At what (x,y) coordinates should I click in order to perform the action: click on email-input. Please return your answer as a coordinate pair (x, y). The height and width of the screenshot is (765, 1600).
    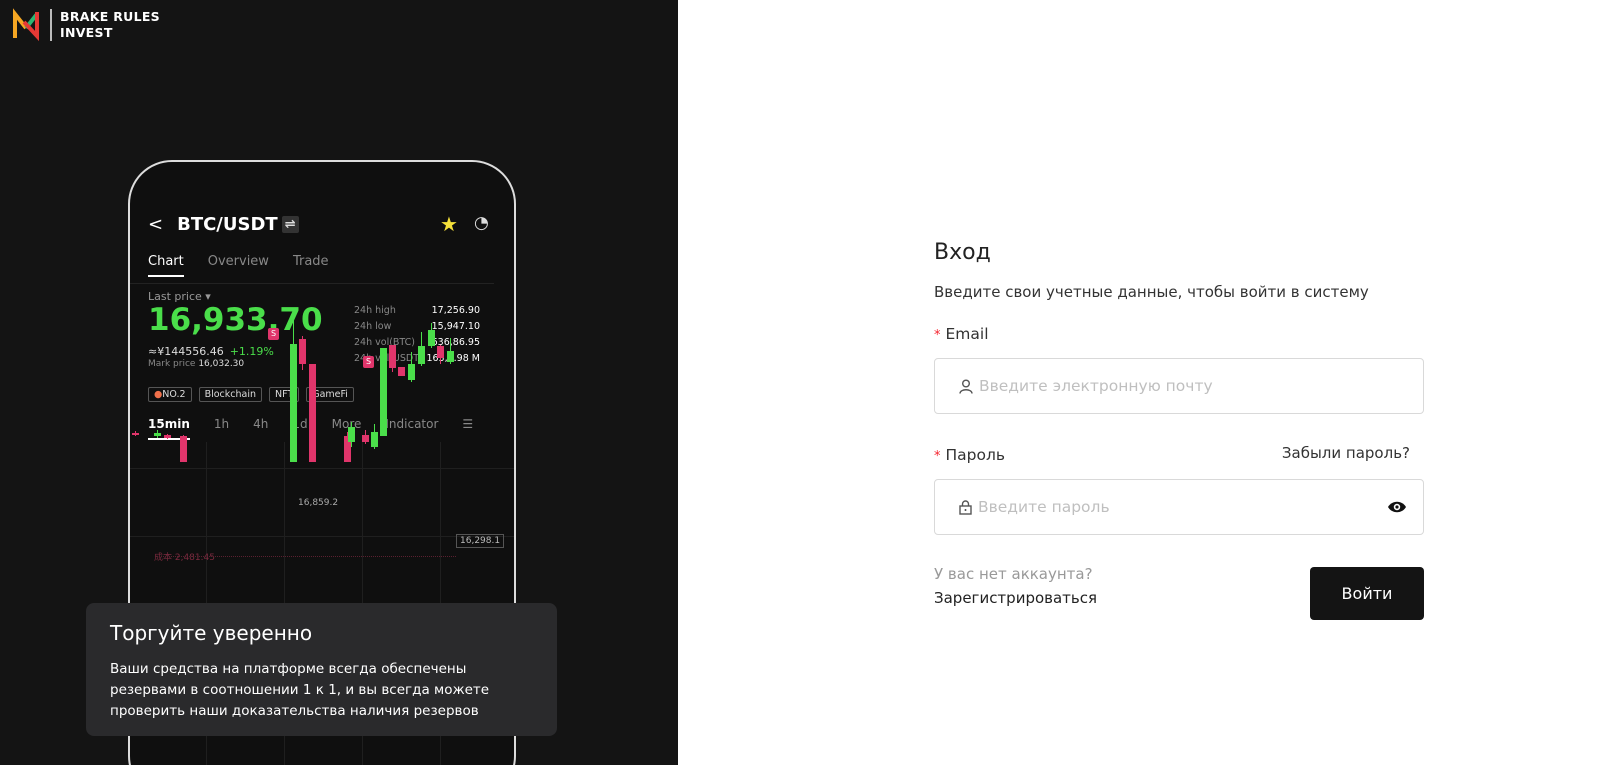
    Looking at the image, I should click on (1201, 386).